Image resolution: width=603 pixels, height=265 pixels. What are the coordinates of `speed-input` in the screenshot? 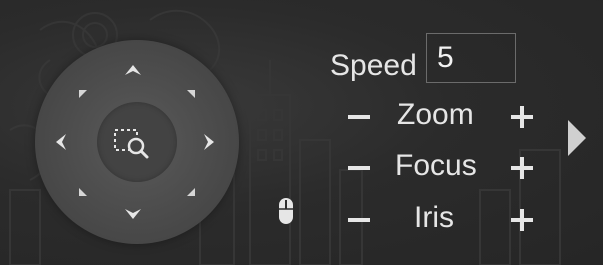 It's located at (471, 58).